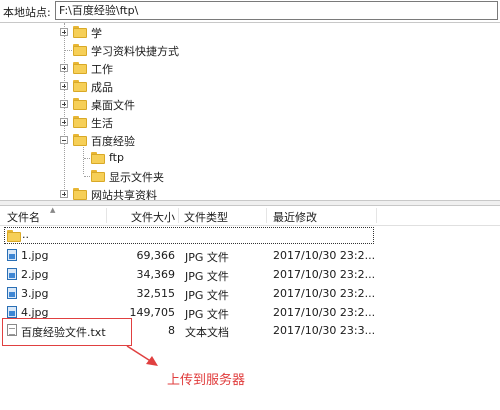  What do you see at coordinates (136, 177) in the screenshot?
I see `tree-item-label: 显示文件夹` at bounding box center [136, 177].